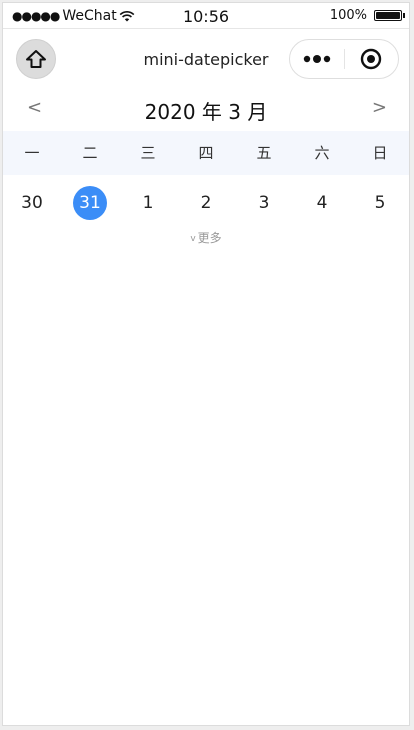 The height and width of the screenshot is (730, 414). I want to click on target-circle-icon, so click(371, 59).